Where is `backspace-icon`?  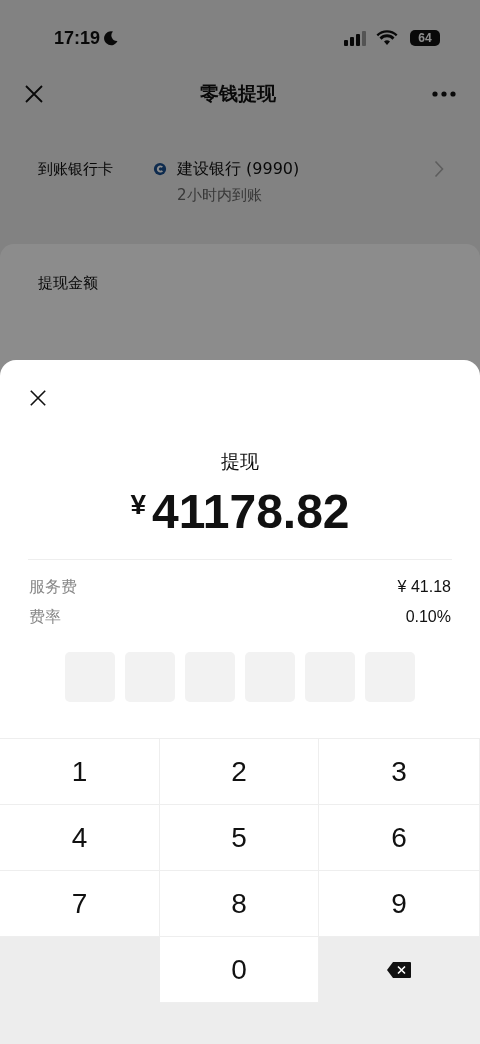 backspace-icon is located at coordinates (399, 969).